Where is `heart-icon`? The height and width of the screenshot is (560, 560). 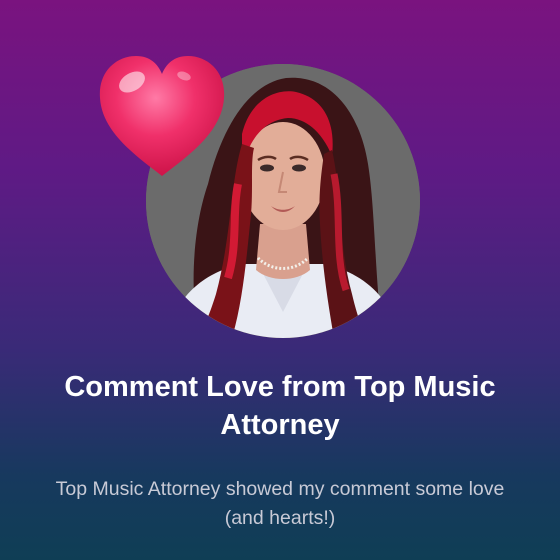
heart-icon is located at coordinates (162, 116).